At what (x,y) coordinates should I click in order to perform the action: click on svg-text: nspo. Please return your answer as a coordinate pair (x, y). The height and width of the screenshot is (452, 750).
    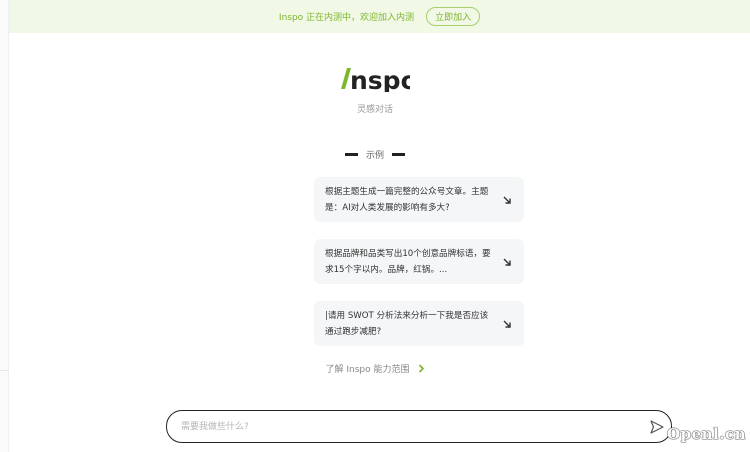
    Looking at the image, I should click on (380, 79).